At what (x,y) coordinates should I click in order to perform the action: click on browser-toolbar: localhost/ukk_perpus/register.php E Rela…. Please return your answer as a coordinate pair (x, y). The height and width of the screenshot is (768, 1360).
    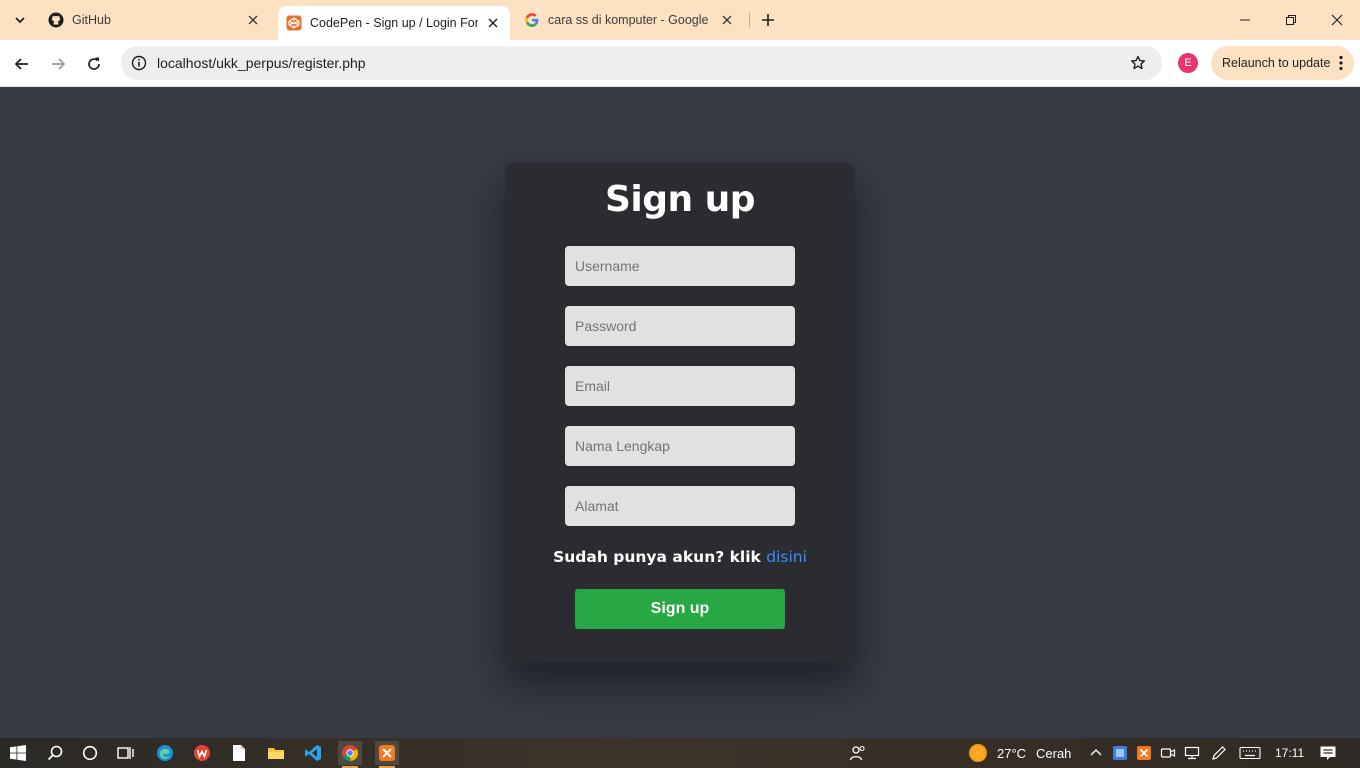
    Looking at the image, I should click on (680, 63).